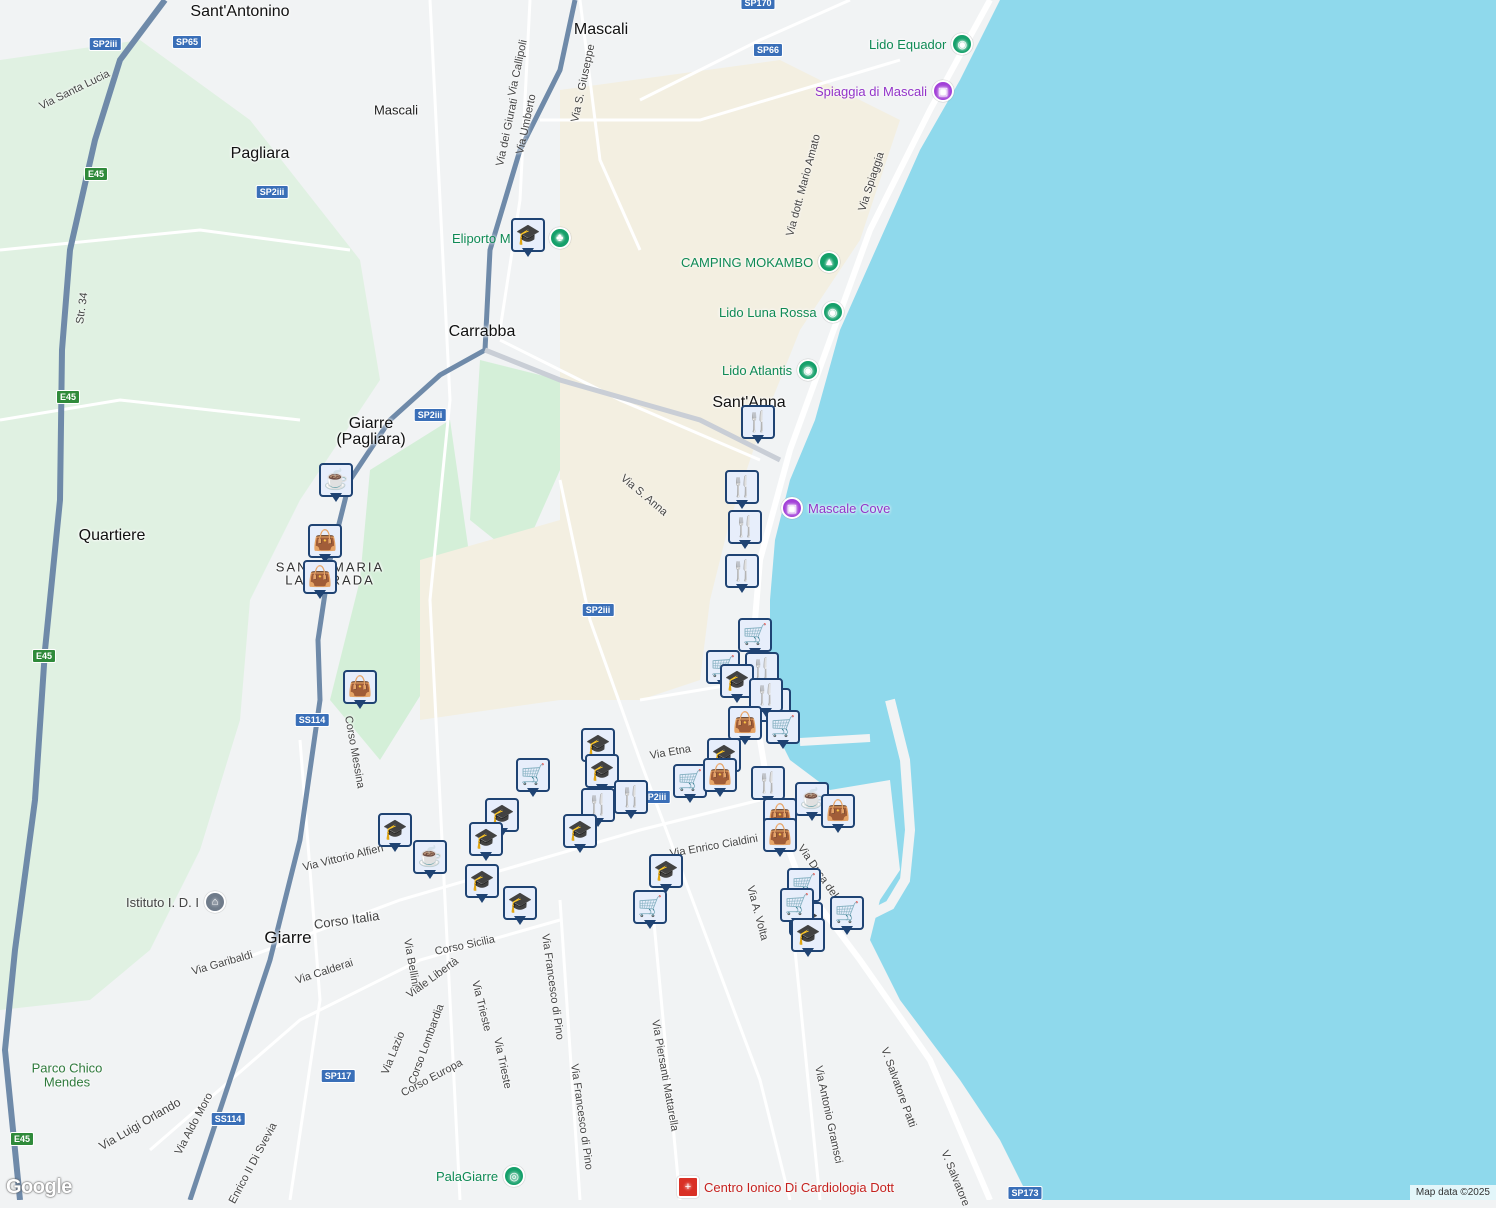  Describe the element at coordinates (67, 1082) in the screenshot. I see `place-parco-chico-sub: Mendes` at that location.